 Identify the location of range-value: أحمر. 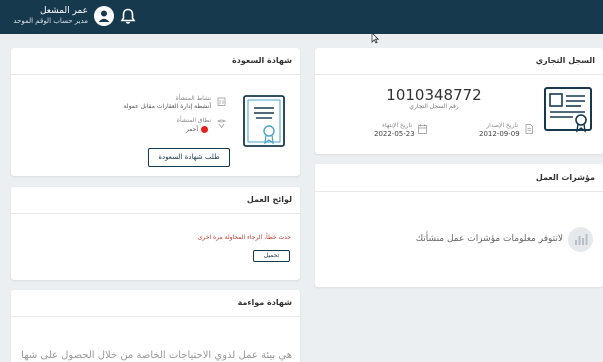
(191, 129).